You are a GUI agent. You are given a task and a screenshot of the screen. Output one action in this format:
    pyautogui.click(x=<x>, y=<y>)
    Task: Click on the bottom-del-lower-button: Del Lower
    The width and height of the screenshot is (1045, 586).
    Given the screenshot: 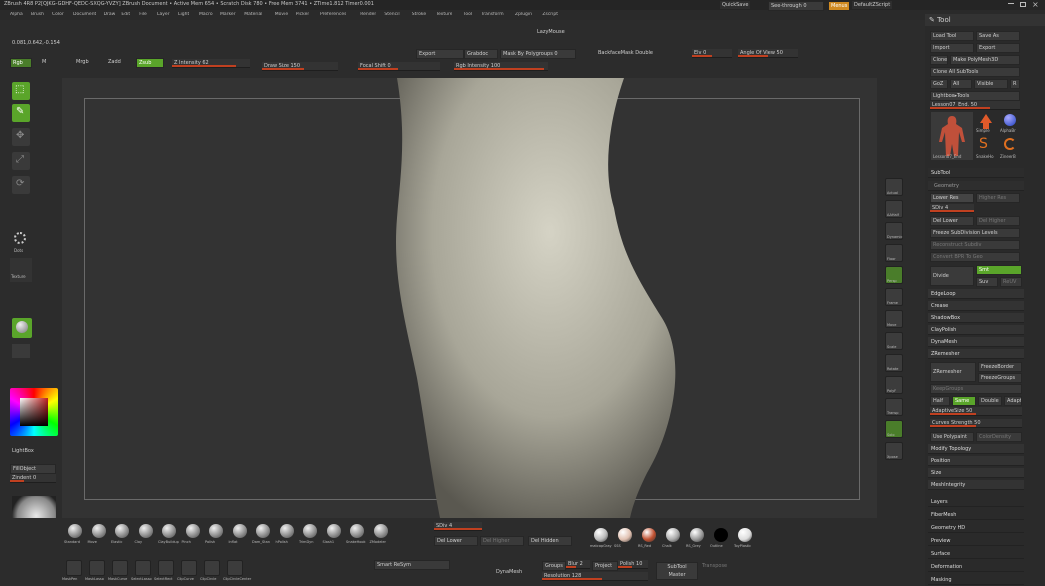 What is the action you would take?
    pyautogui.click(x=456, y=541)
    